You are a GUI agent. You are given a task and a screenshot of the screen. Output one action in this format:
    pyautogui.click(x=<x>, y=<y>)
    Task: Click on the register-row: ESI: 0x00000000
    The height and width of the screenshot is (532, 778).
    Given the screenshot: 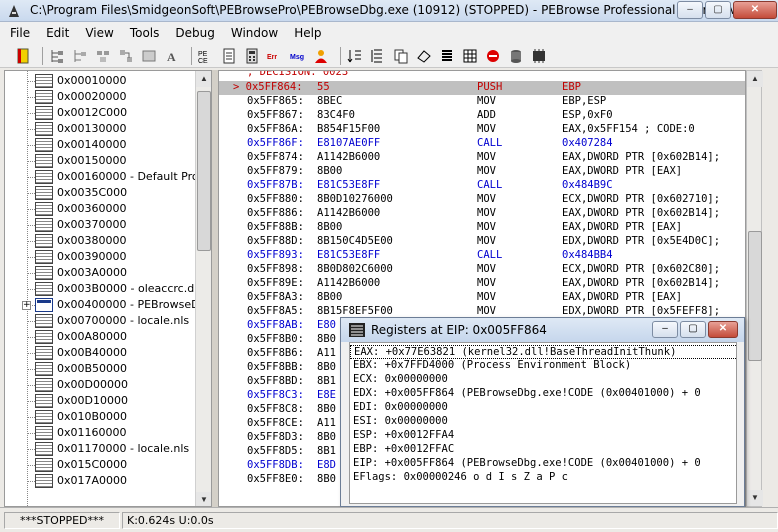 What is the action you would take?
    pyautogui.click(x=543, y=422)
    